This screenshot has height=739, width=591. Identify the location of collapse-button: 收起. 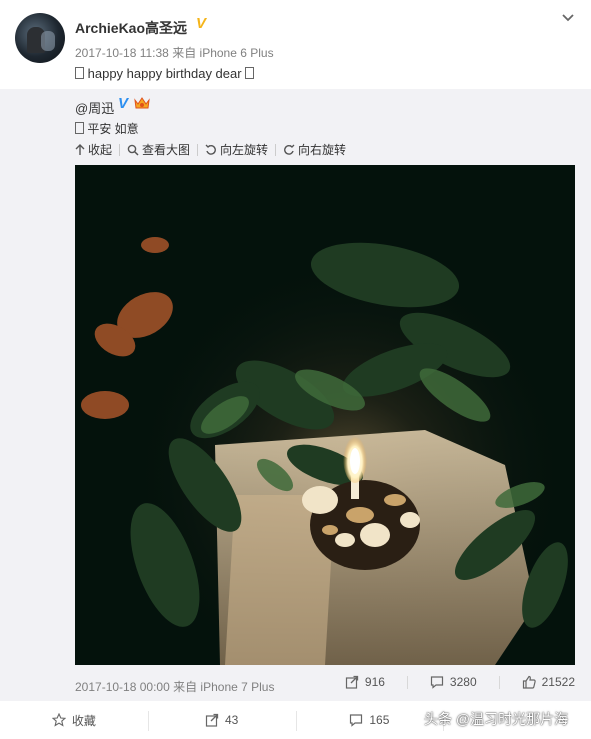
(93, 149).